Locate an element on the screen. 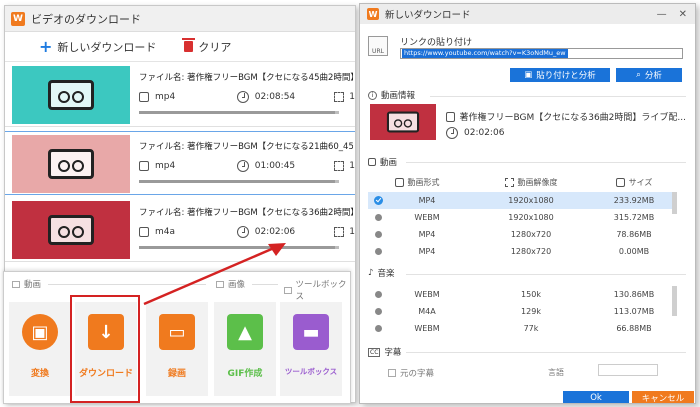 The image size is (700, 407). video-option-row: MP4 1920x1080 233.92MB is located at coordinates (520, 200).